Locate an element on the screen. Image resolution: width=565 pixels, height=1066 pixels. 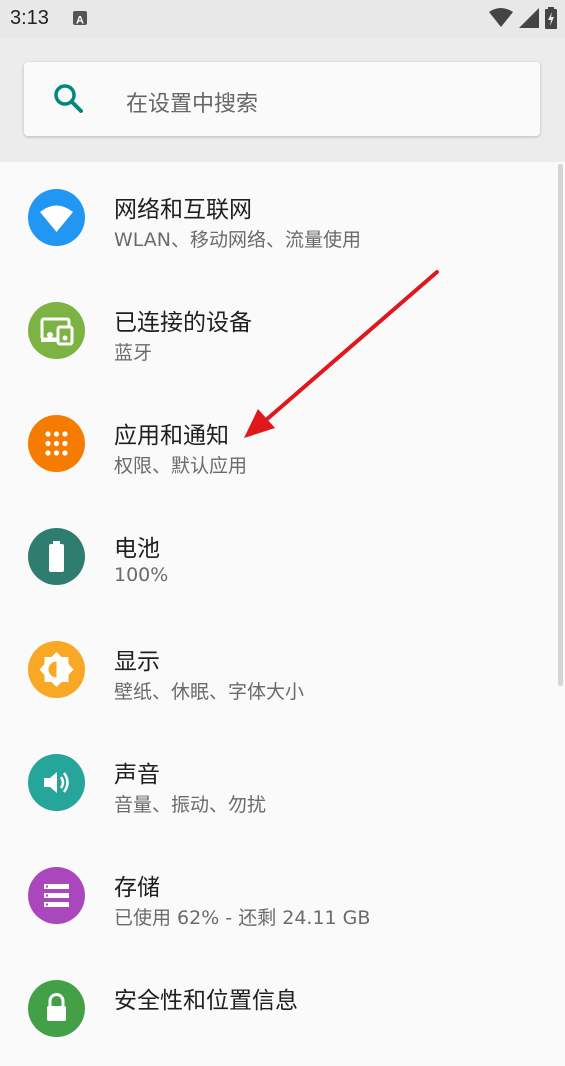
status-time: 3:13 is located at coordinates (29, 18).